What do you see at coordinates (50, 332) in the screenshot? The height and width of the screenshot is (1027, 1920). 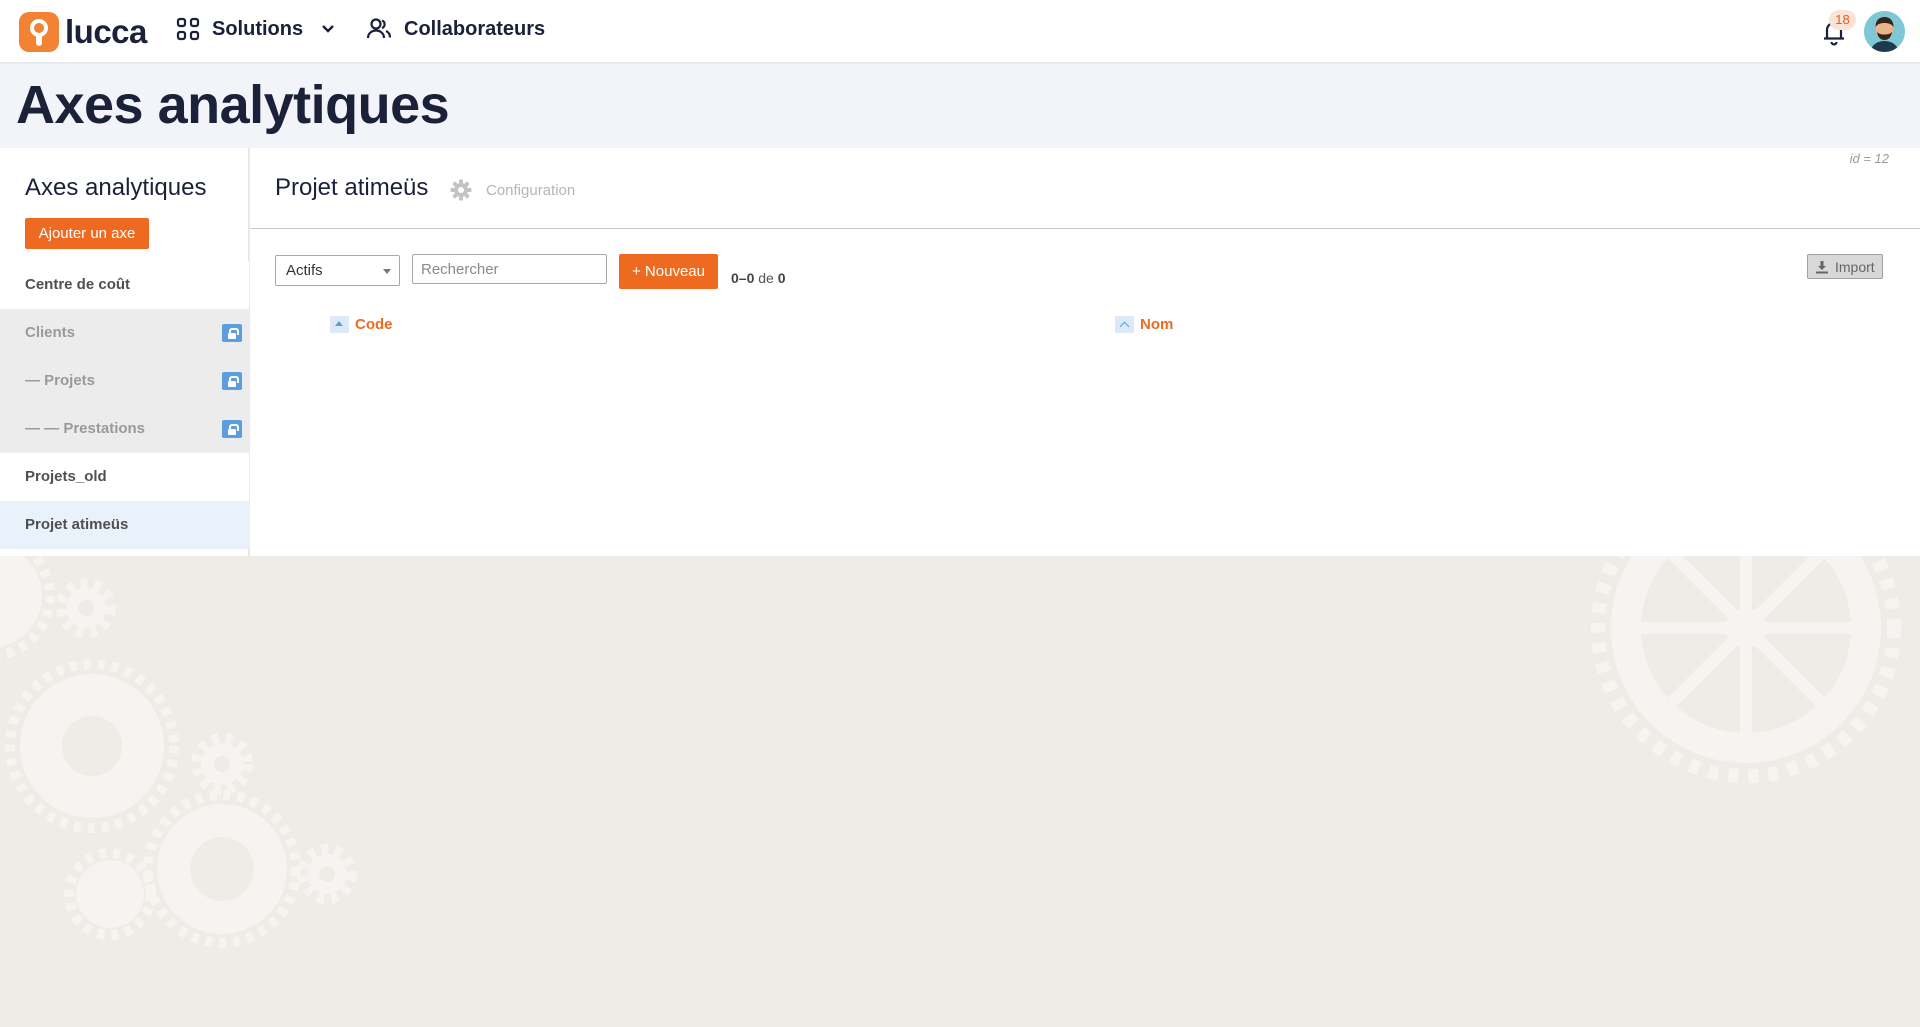 I see `sidebar-item-label: Clients` at bounding box center [50, 332].